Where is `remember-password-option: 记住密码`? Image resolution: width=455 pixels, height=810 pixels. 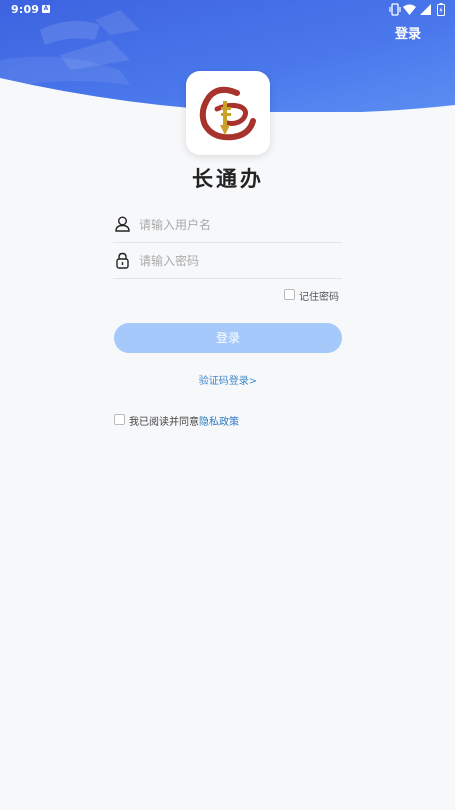 remember-password-option: 记住密码 is located at coordinates (314, 295).